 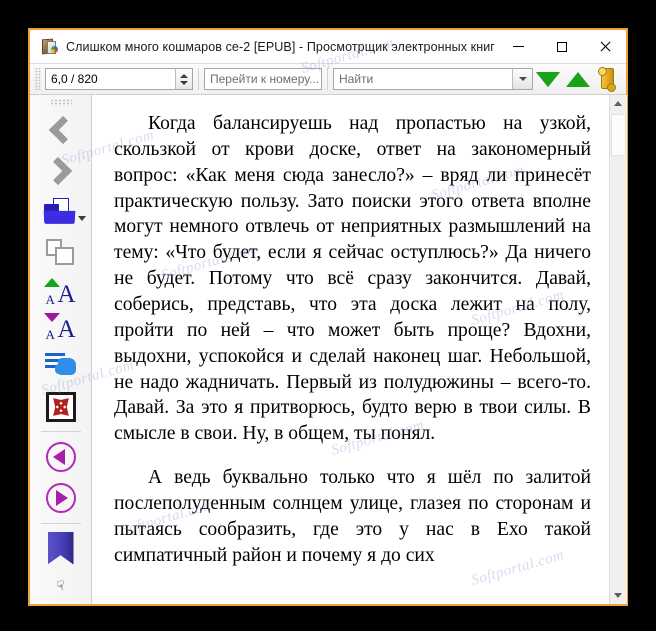 I want to click on chevron-left-icon, so click(x=63, y=130).